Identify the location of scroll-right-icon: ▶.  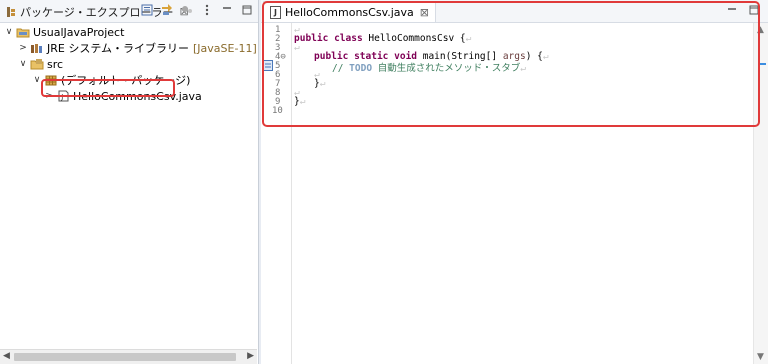
(250, 356).